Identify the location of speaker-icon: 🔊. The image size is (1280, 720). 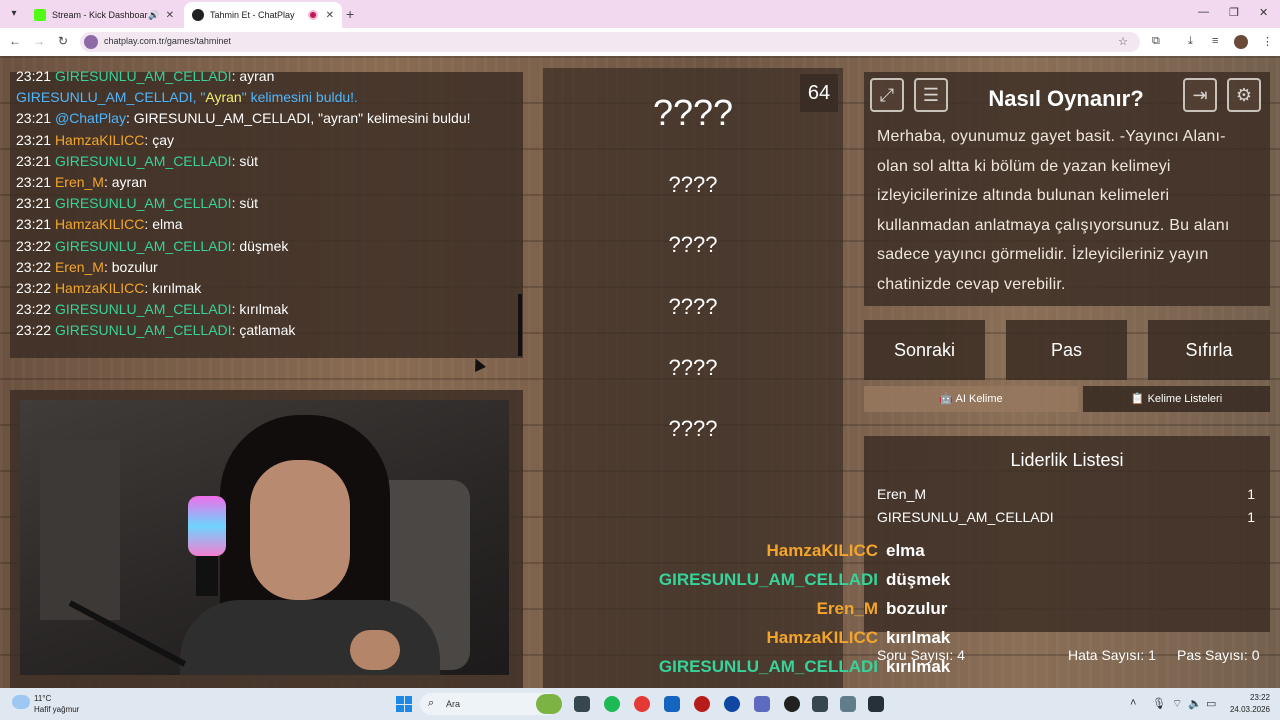
(153, 15).